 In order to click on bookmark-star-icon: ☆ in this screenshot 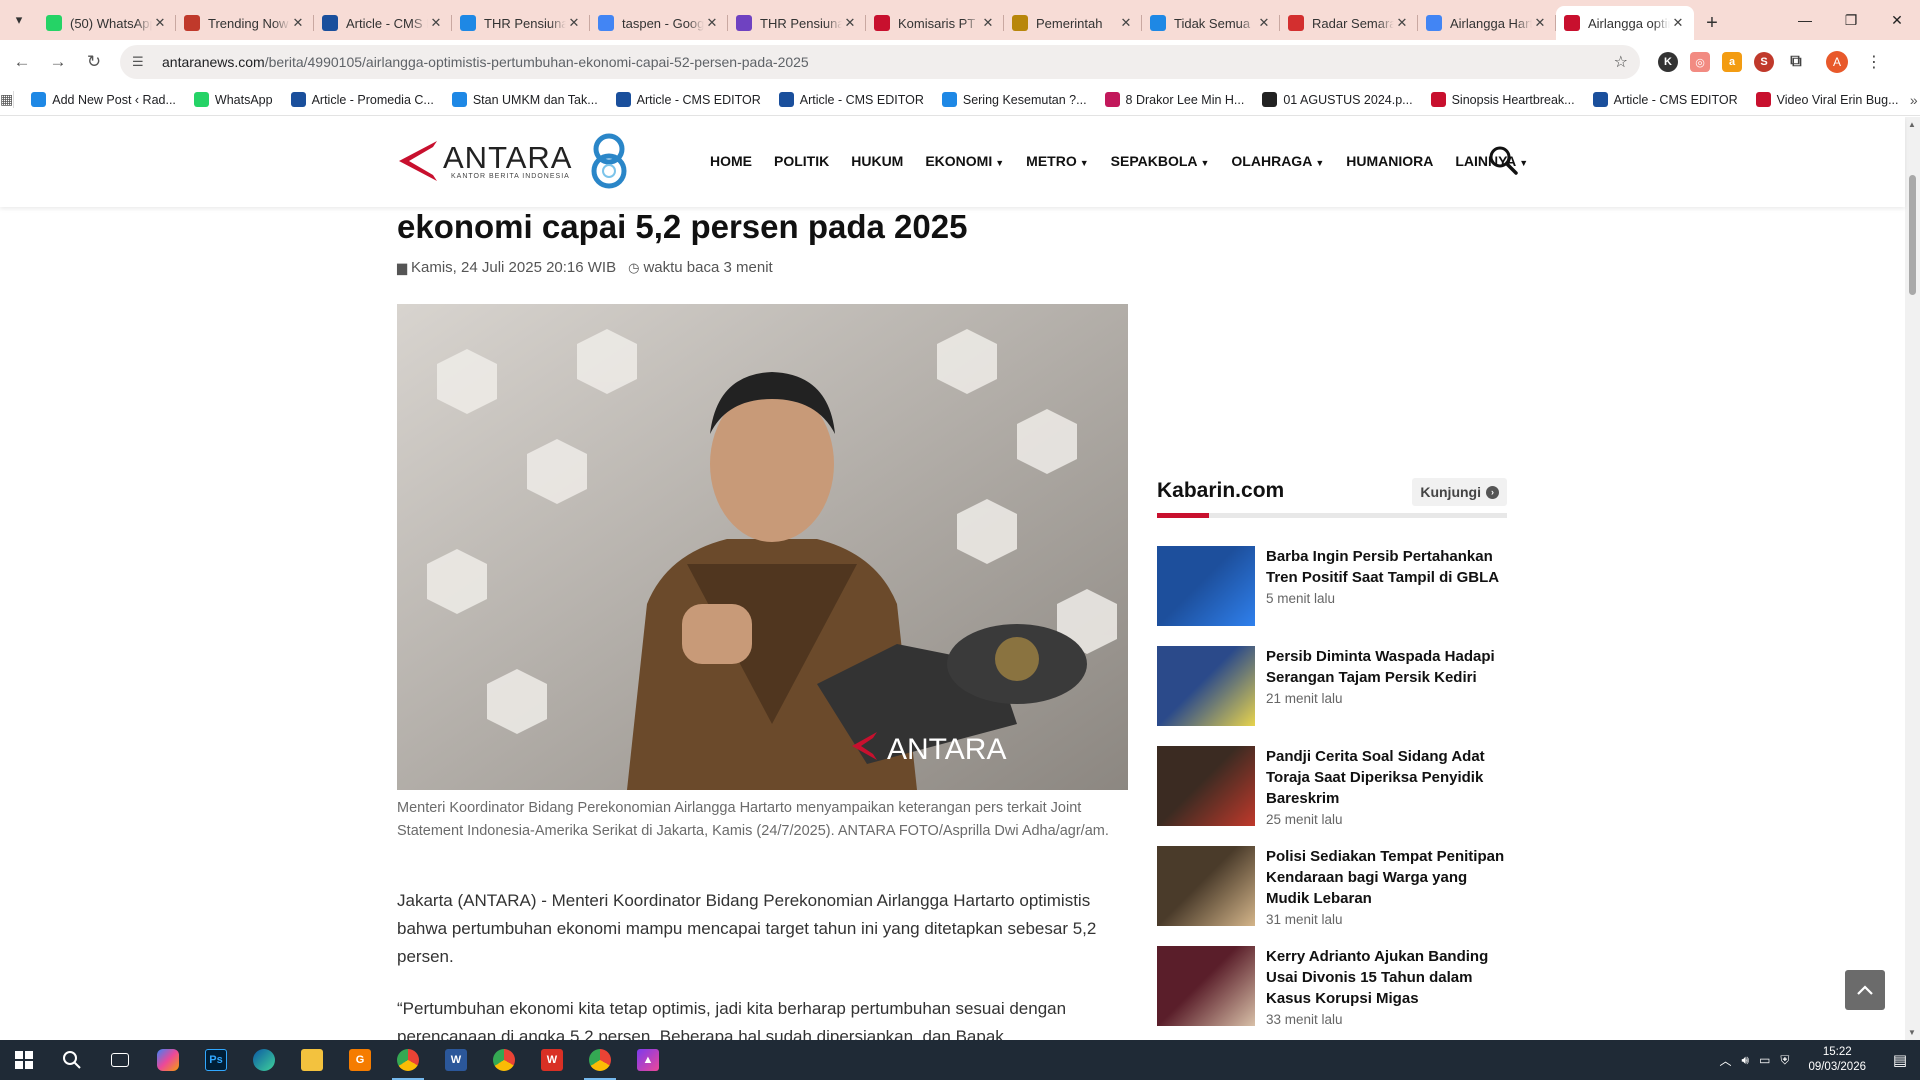, I will do `click(1621, 62)`.